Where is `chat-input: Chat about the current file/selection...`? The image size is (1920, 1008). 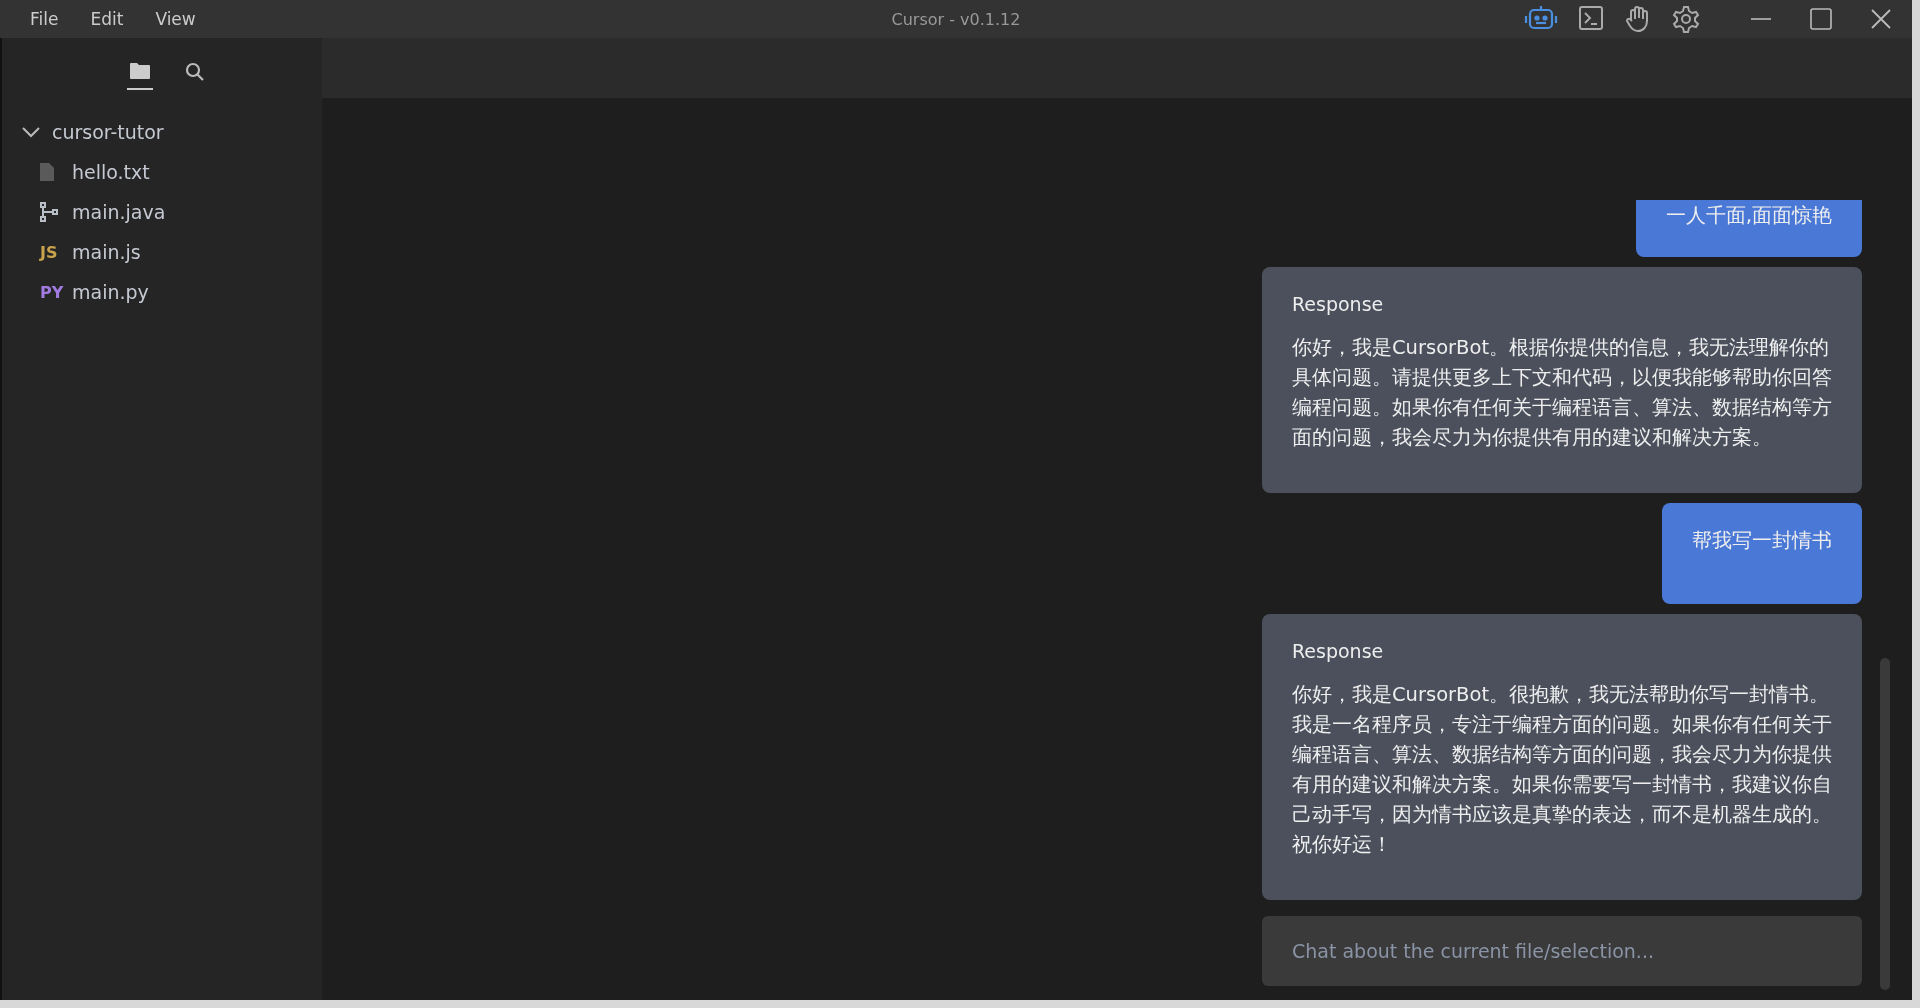 chat-input: Chat about the current file/selection... is located at coordinates (1562, 951).